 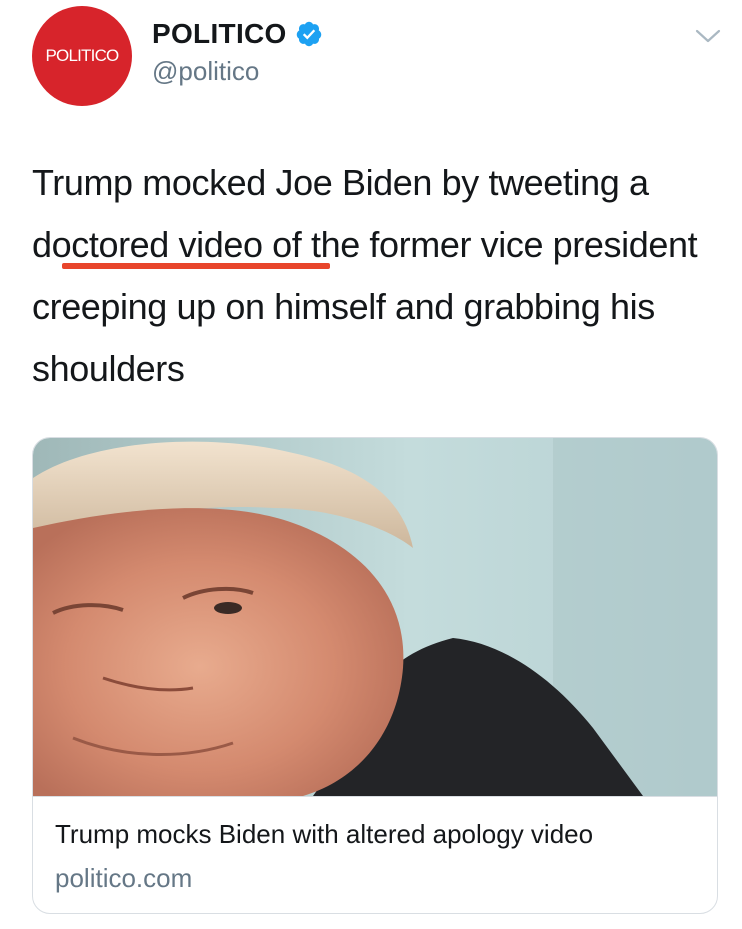 What do you see at coordinates (237, 52) in the screenshot?
I see `author-info: POLITICO @politico` at bounding box center [237, 52].